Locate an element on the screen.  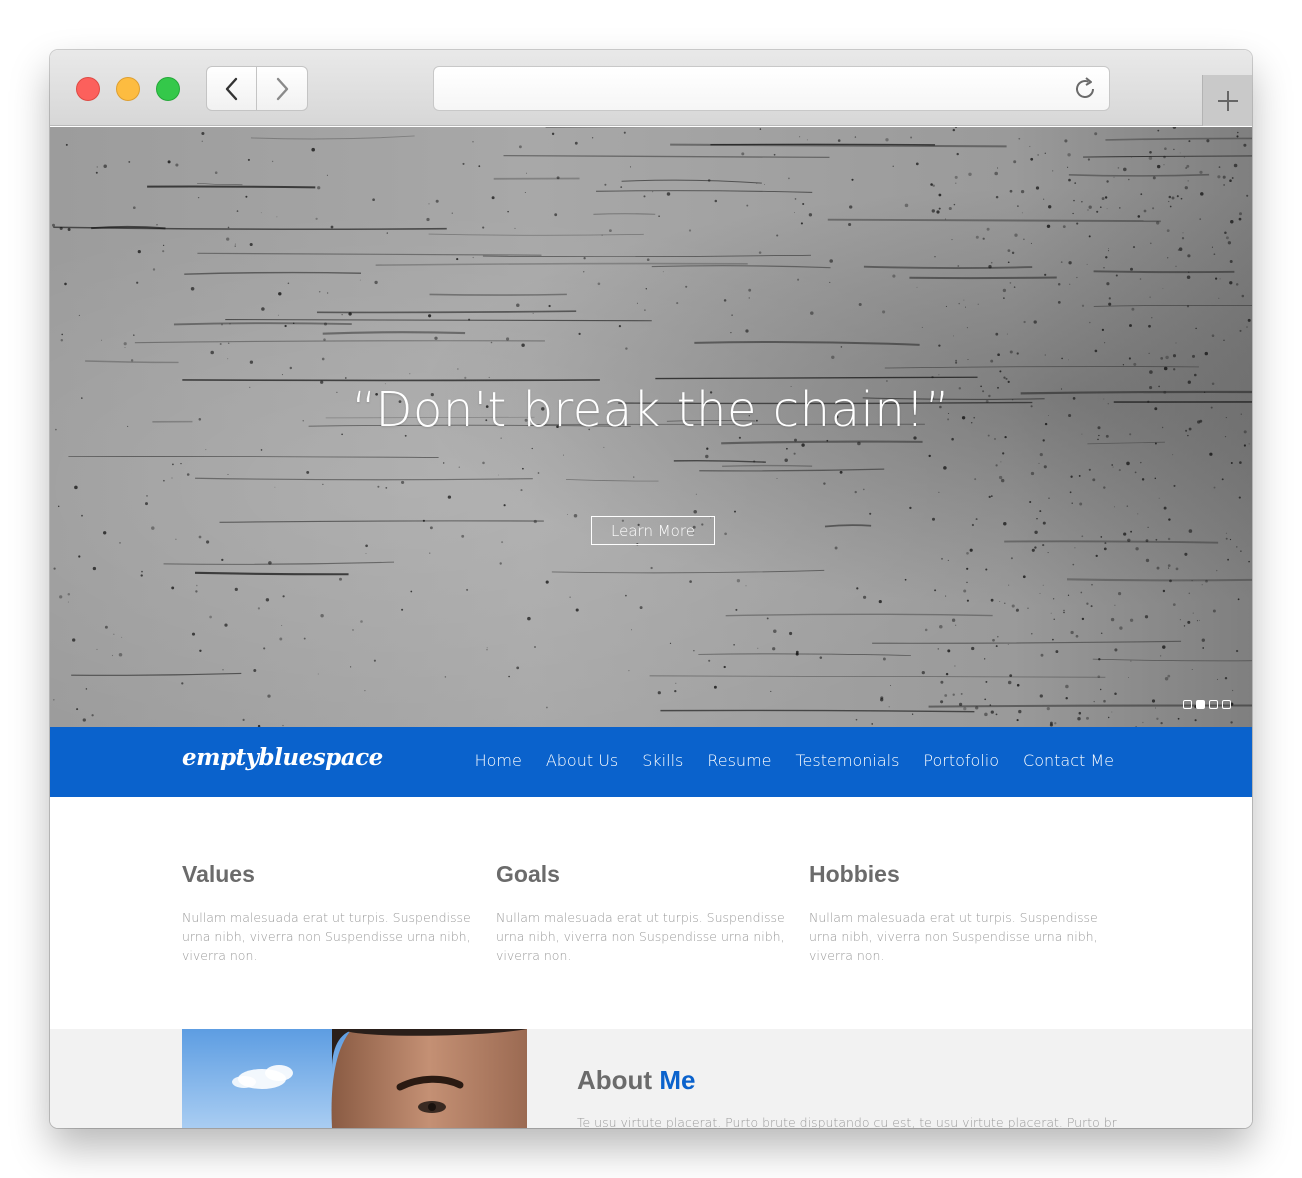
browser-toolbar is located at coordinates (651, 88).